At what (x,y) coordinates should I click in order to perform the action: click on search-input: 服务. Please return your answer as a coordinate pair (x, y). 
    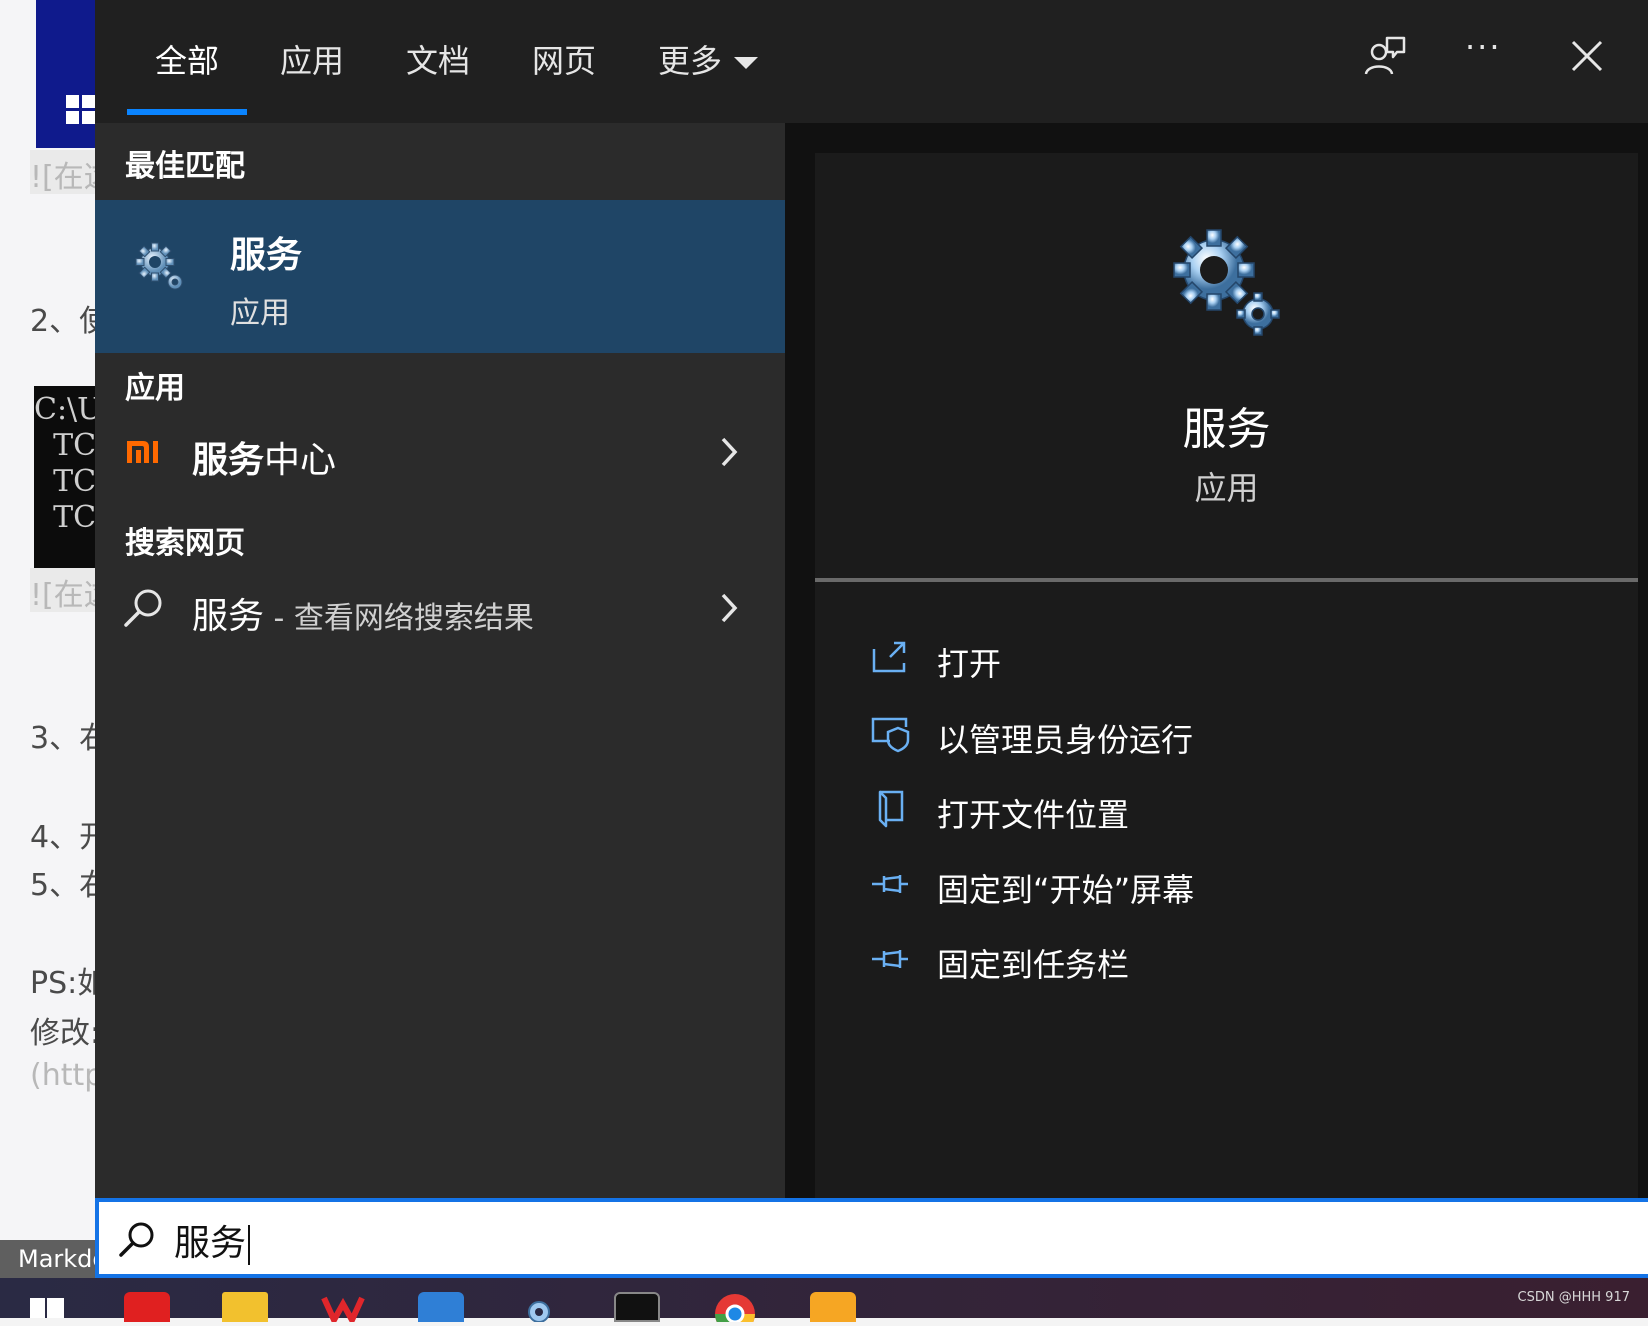
    Looking at the image, I should click on (871, 1238).